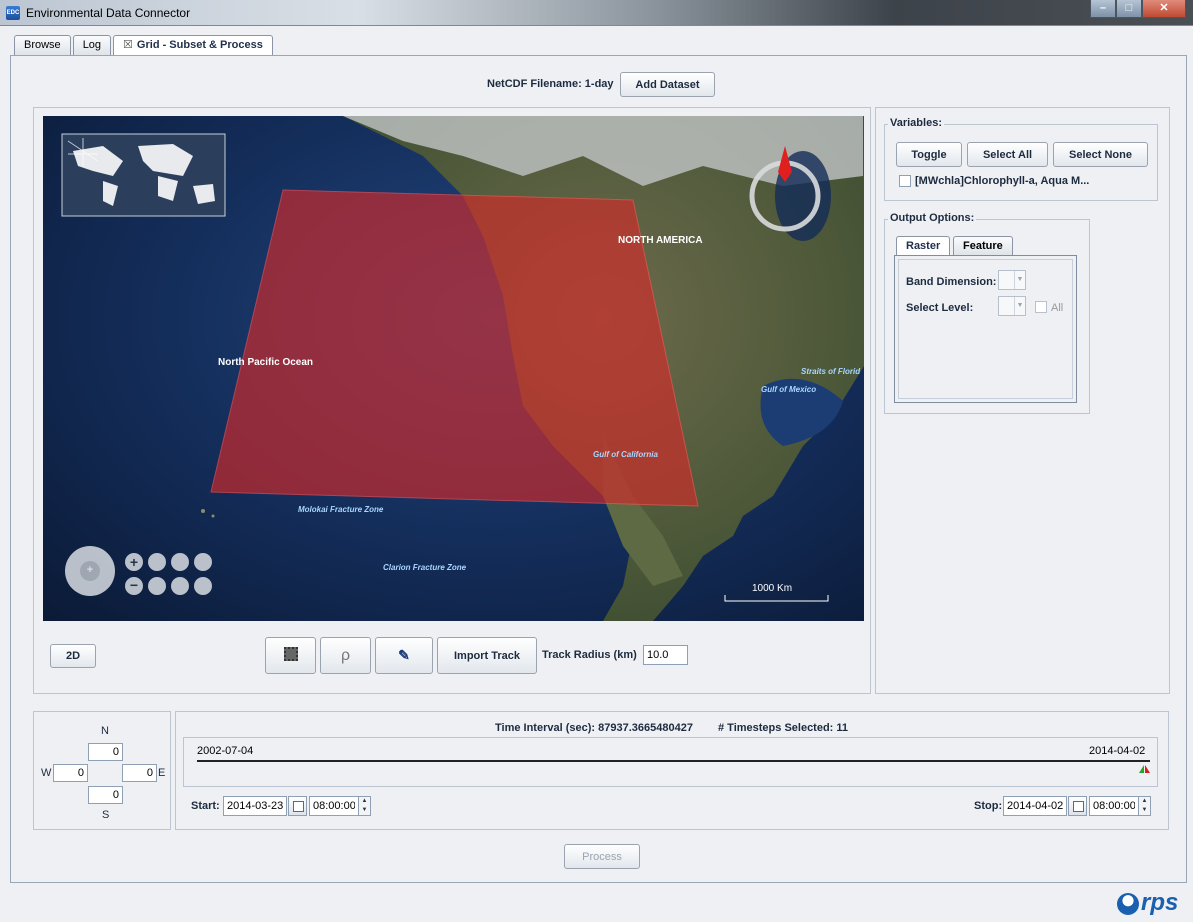 This screenshot has width=1193, height=922. What do you see at coordinates (203, 562) in the screenshot?
I see `exaggerate-up-icon` at bounding box center [203, 562].